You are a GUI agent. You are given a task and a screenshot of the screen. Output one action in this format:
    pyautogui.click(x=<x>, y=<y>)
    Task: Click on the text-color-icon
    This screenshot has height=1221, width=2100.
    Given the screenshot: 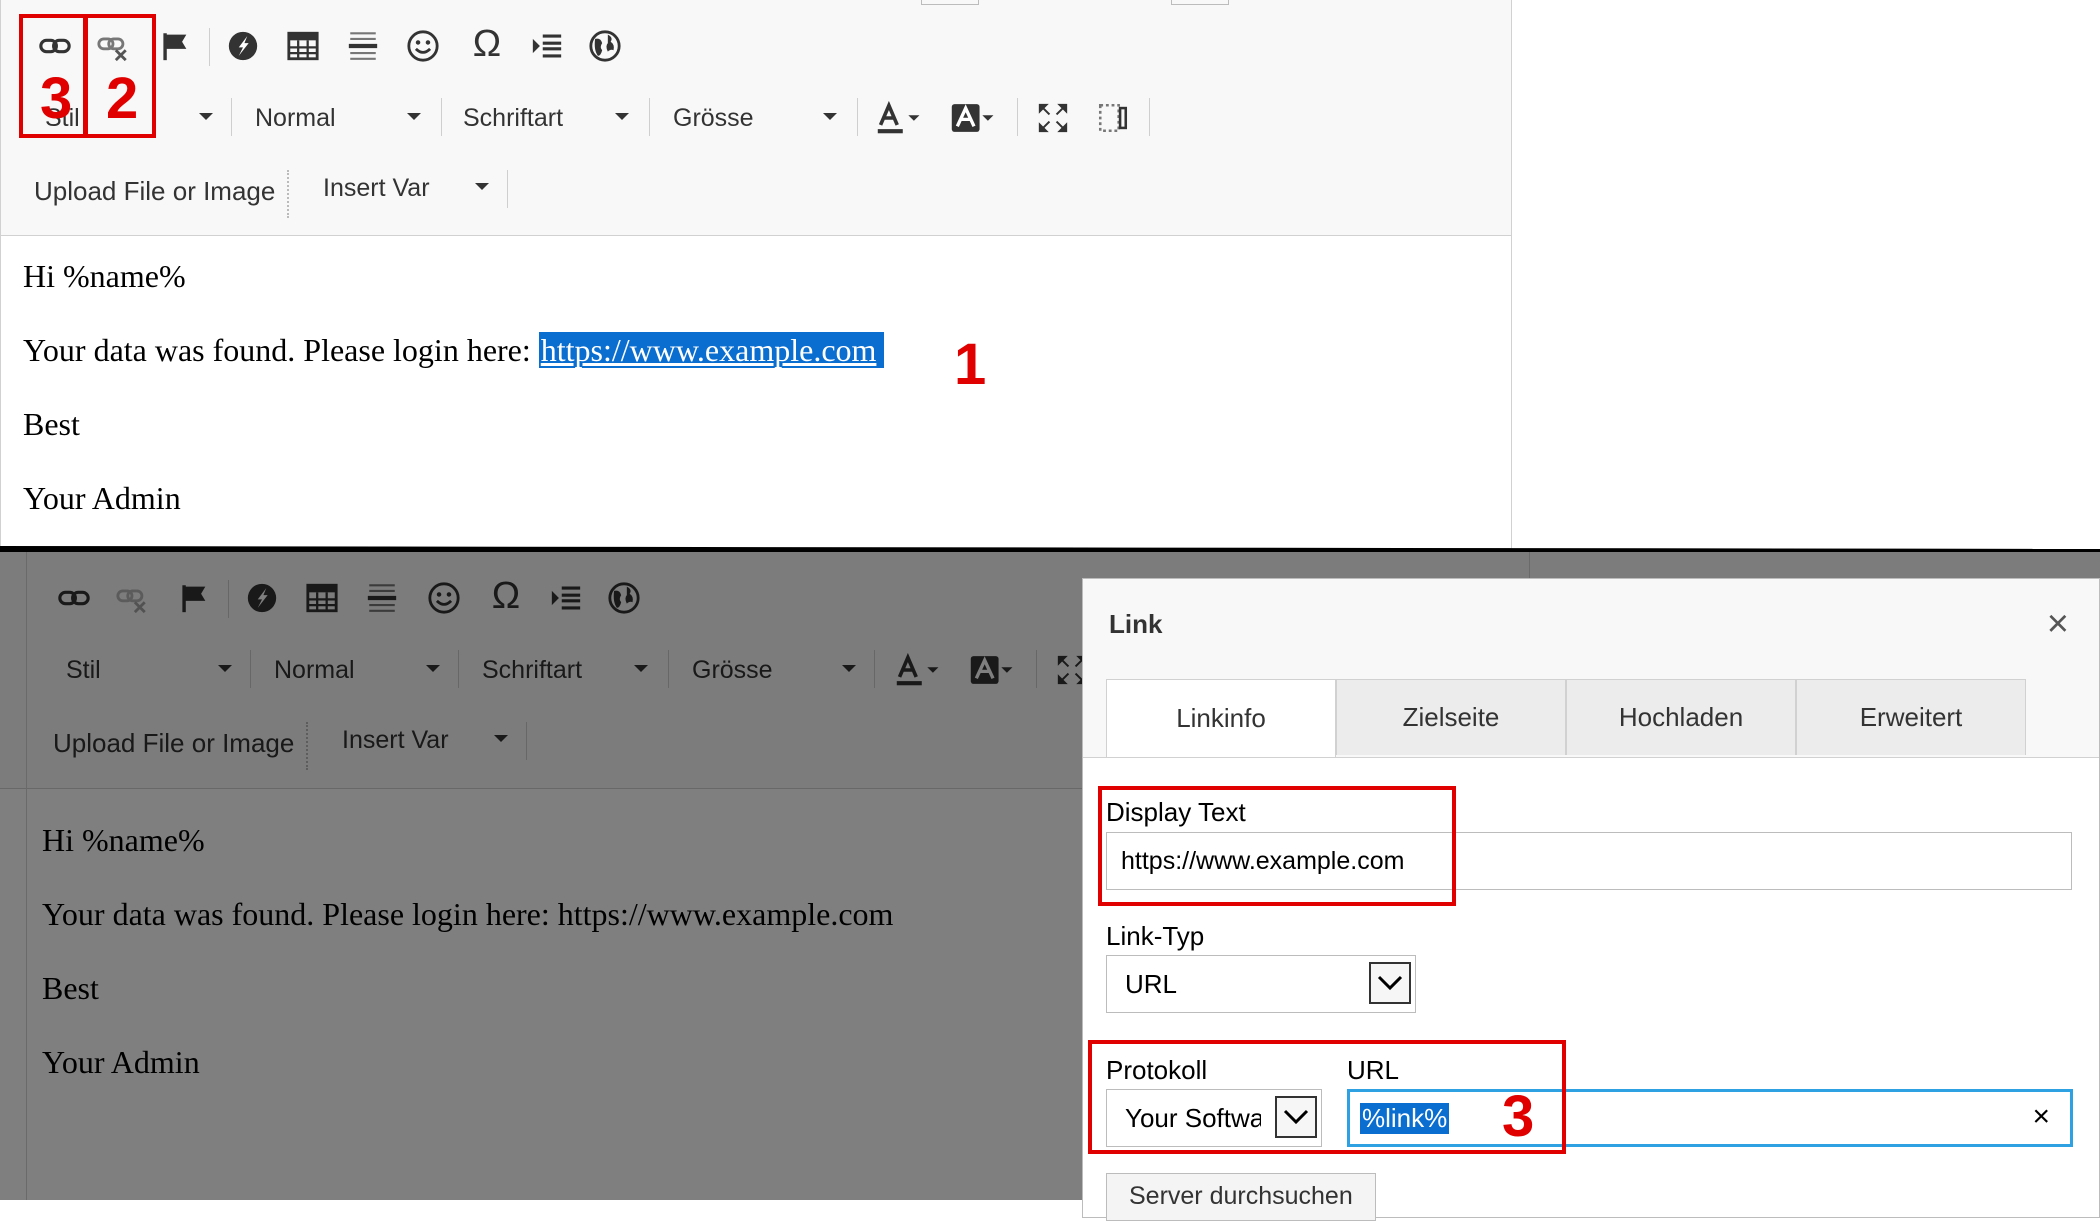 What is the action you would take?
    pyautogui.click(x=900, y=118)
    